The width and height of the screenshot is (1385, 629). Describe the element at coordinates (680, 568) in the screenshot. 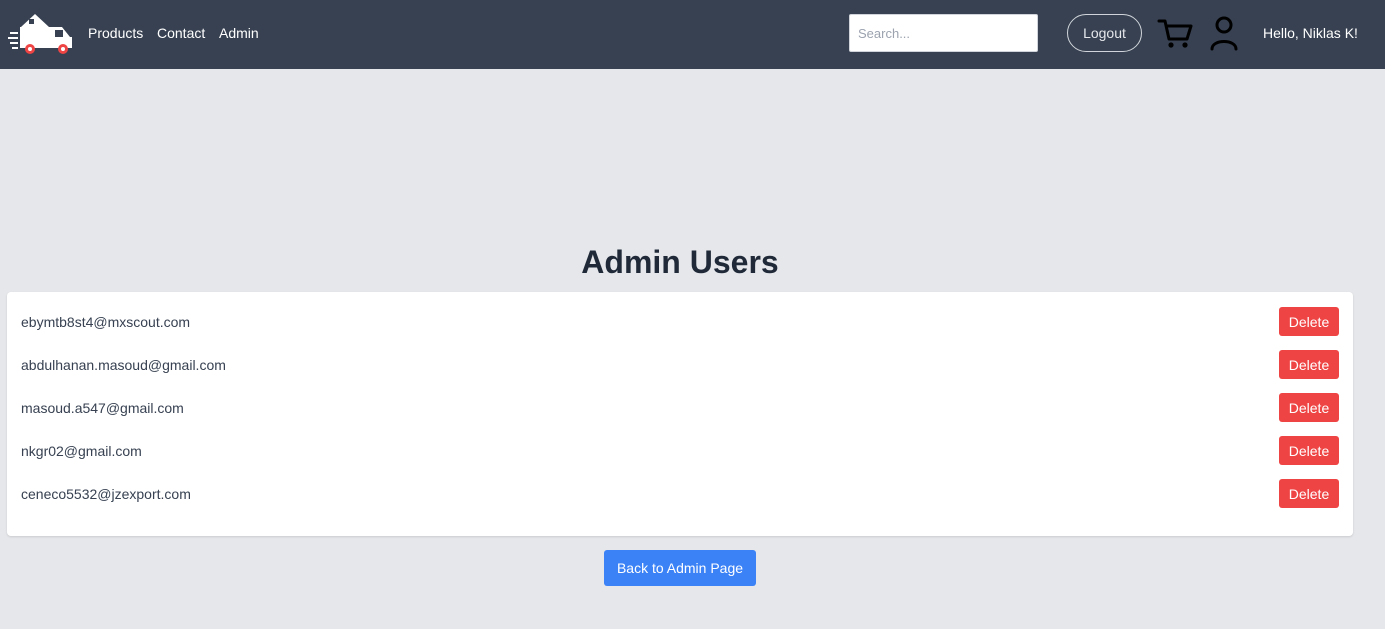

I see `back-to-admin-button: Back to Admin Page` at that location.